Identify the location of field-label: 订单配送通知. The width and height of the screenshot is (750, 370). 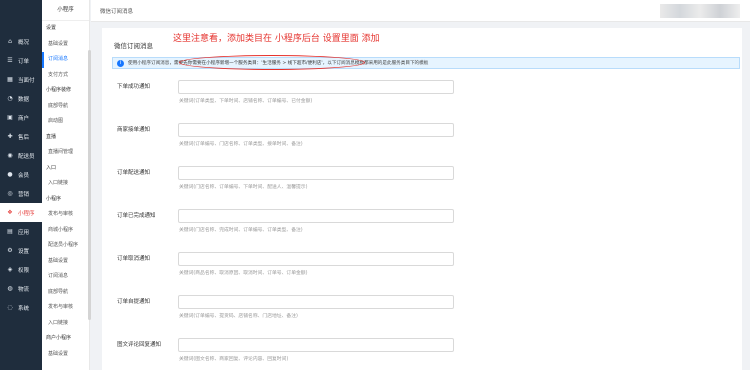
(134, 173).